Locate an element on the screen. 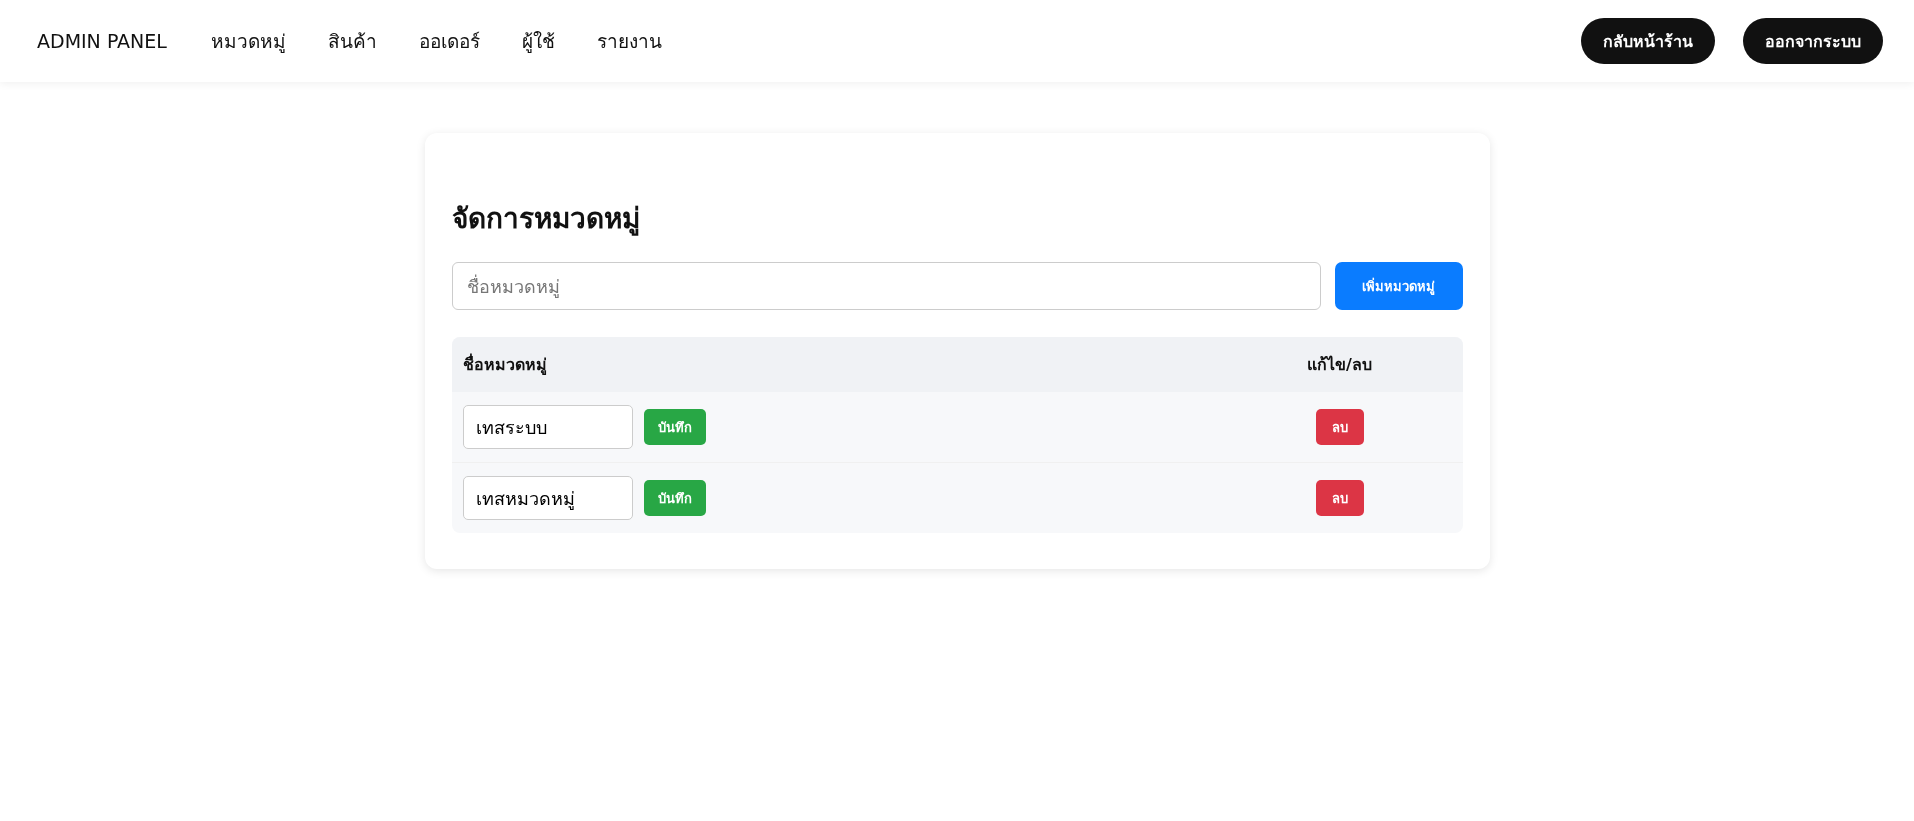 The width and height of the screenshot is (1914, 821). category-name-field: เทสระบบ is located at coordinates (547, 427).